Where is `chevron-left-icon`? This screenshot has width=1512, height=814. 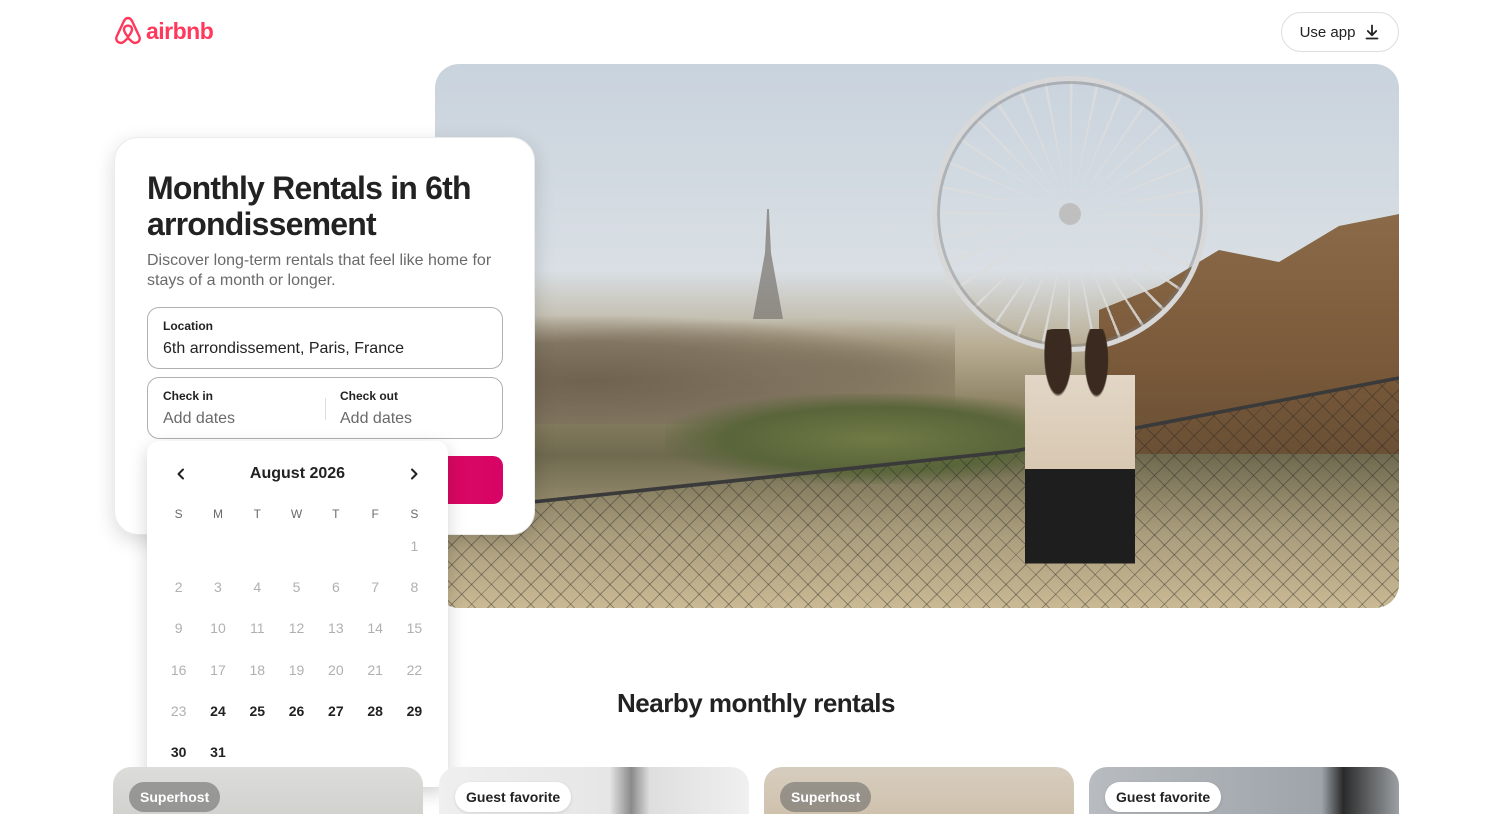 chevron-left-icon is located at coordinates (180, 474).